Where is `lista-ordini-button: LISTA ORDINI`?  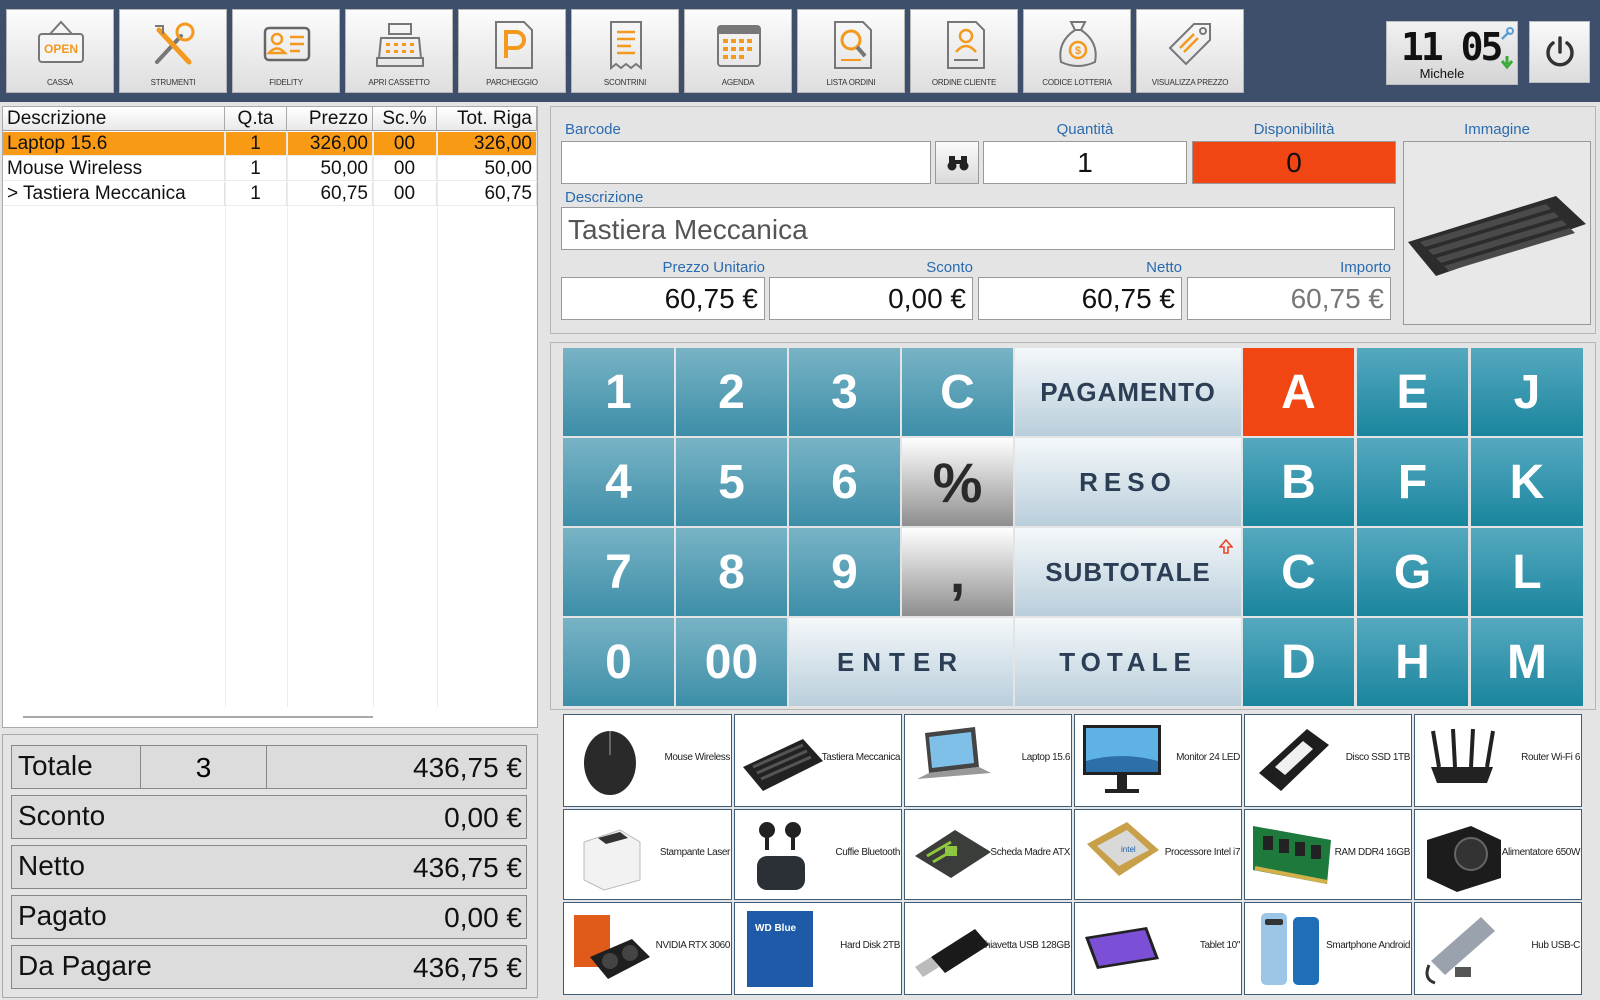 lista-ordini-button: LISTA ORDINI is located at coordinates (851, 51).